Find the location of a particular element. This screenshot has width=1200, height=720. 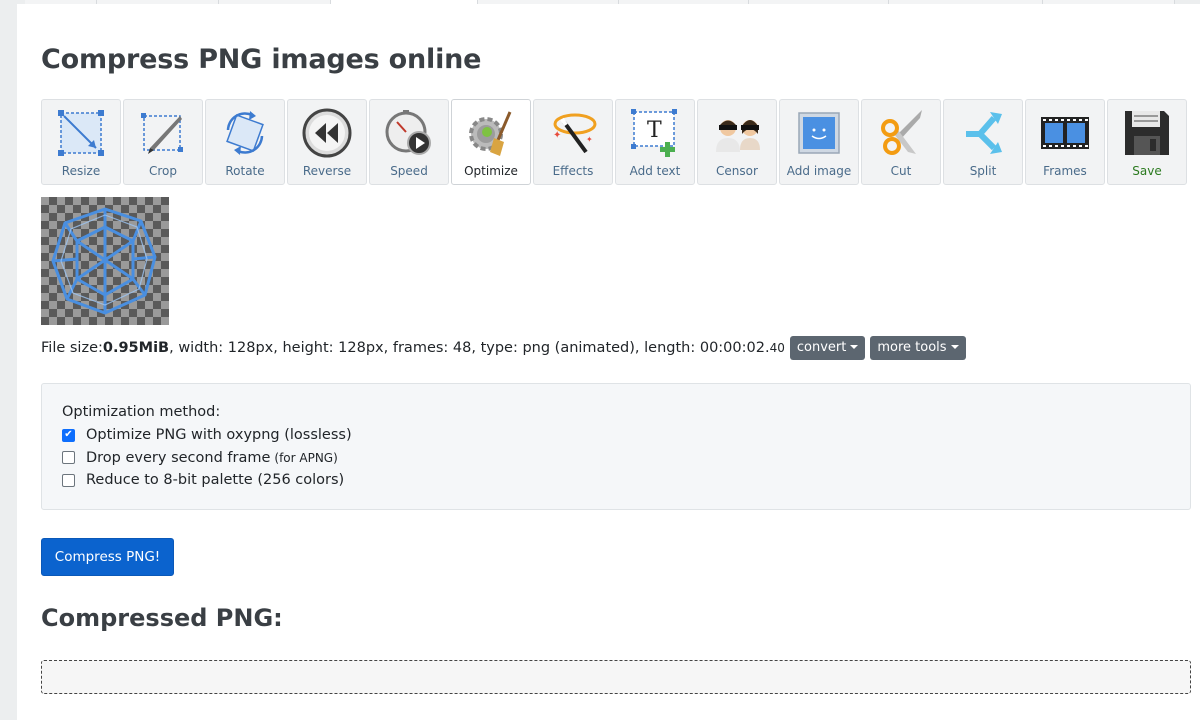

check-icon: ✔ is located at coordinates (68, 435).